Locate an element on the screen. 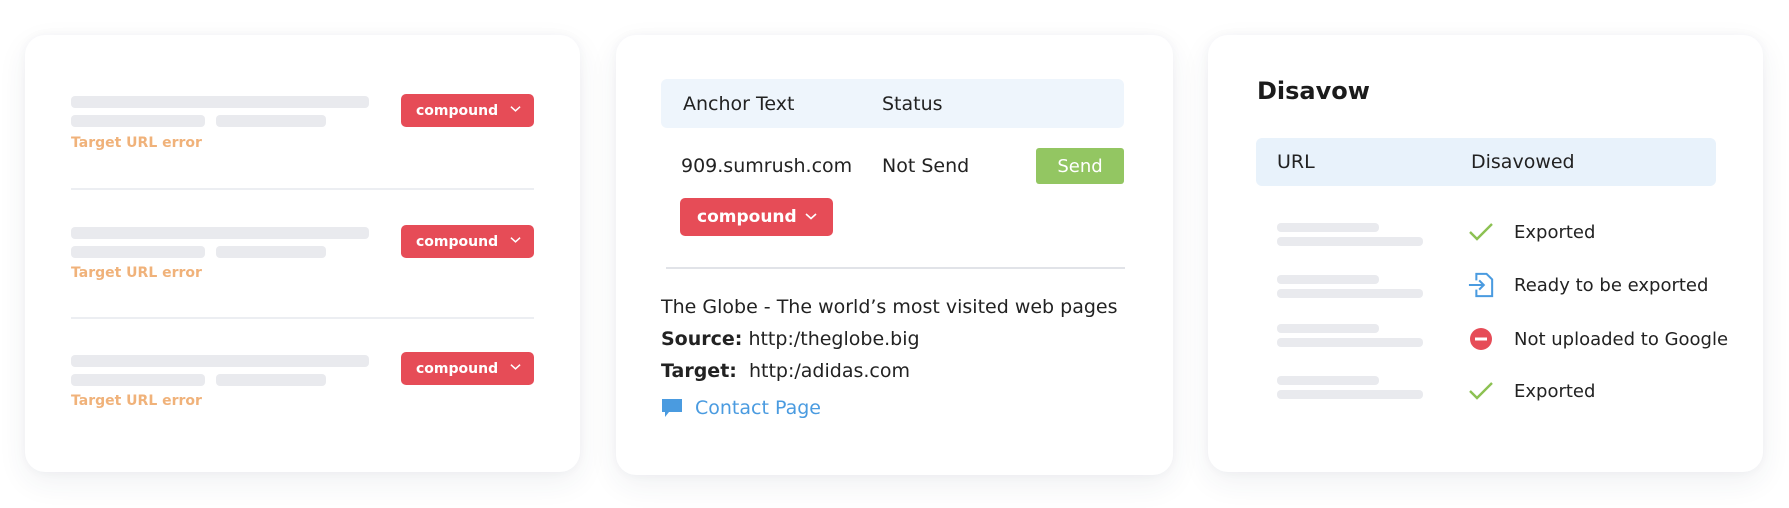 The width and height of the screenshot is (1789, 508). section-divider is located at coordinates (895, 268).